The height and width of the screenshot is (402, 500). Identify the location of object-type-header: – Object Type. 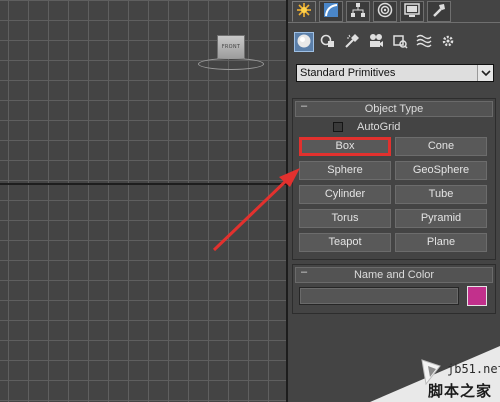
(394, 108).